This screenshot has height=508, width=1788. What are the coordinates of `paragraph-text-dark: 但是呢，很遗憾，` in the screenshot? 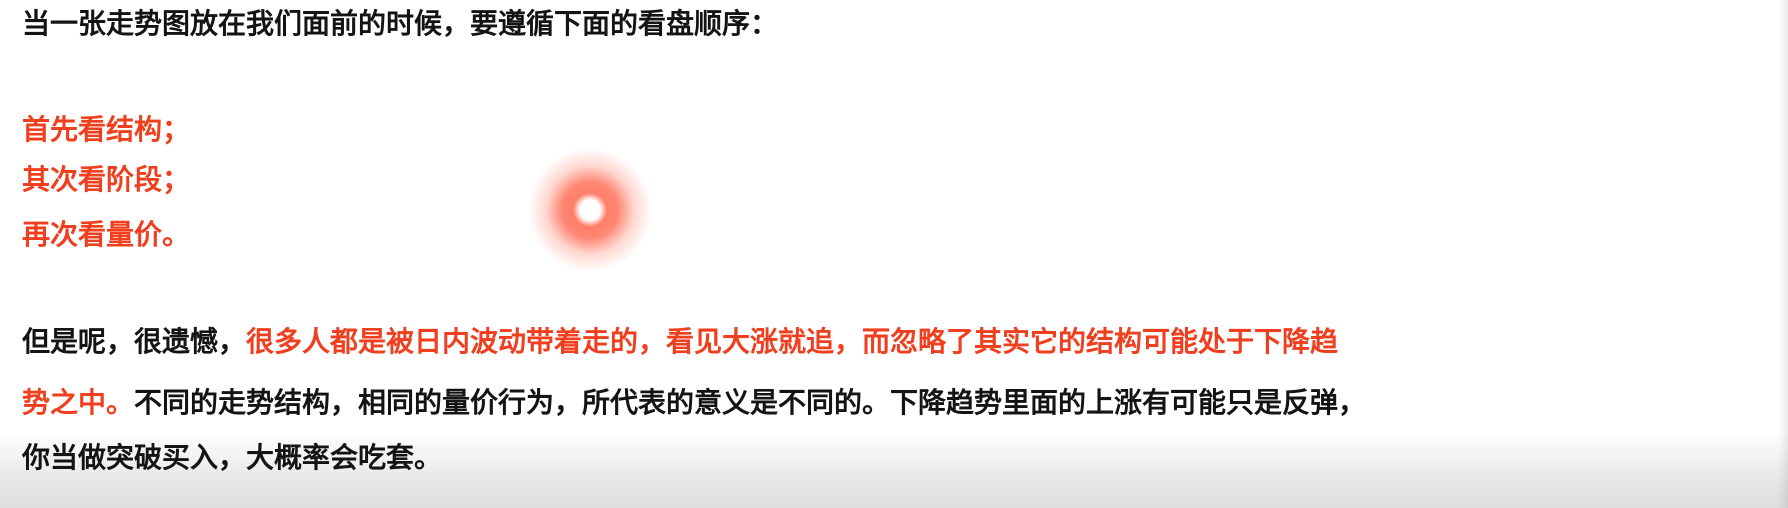 It's located at (134, 341).